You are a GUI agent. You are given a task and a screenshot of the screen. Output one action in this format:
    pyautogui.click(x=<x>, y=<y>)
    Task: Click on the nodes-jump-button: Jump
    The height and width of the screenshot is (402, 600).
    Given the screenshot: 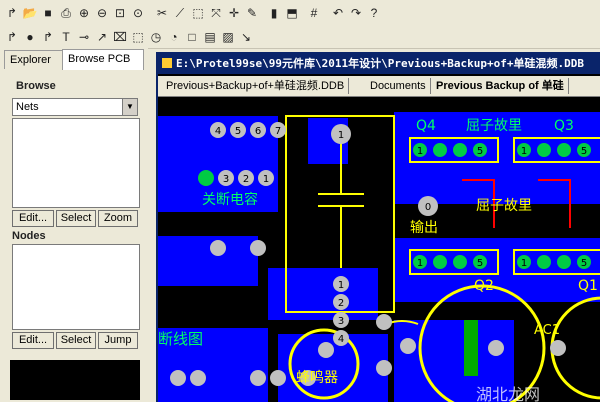 What is the action you would take?
    pyautogui.click(x=118, y=340)
    